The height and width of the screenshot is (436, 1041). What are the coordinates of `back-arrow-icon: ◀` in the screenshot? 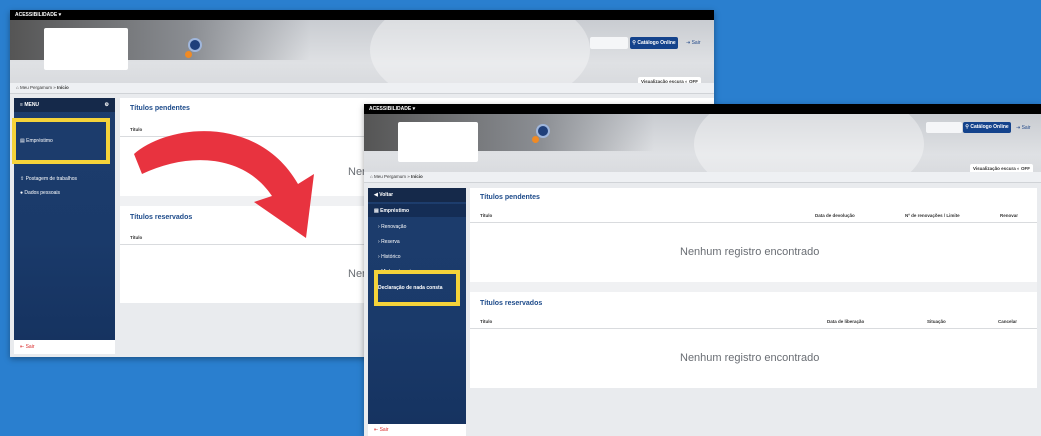 It's located at (376, 195).